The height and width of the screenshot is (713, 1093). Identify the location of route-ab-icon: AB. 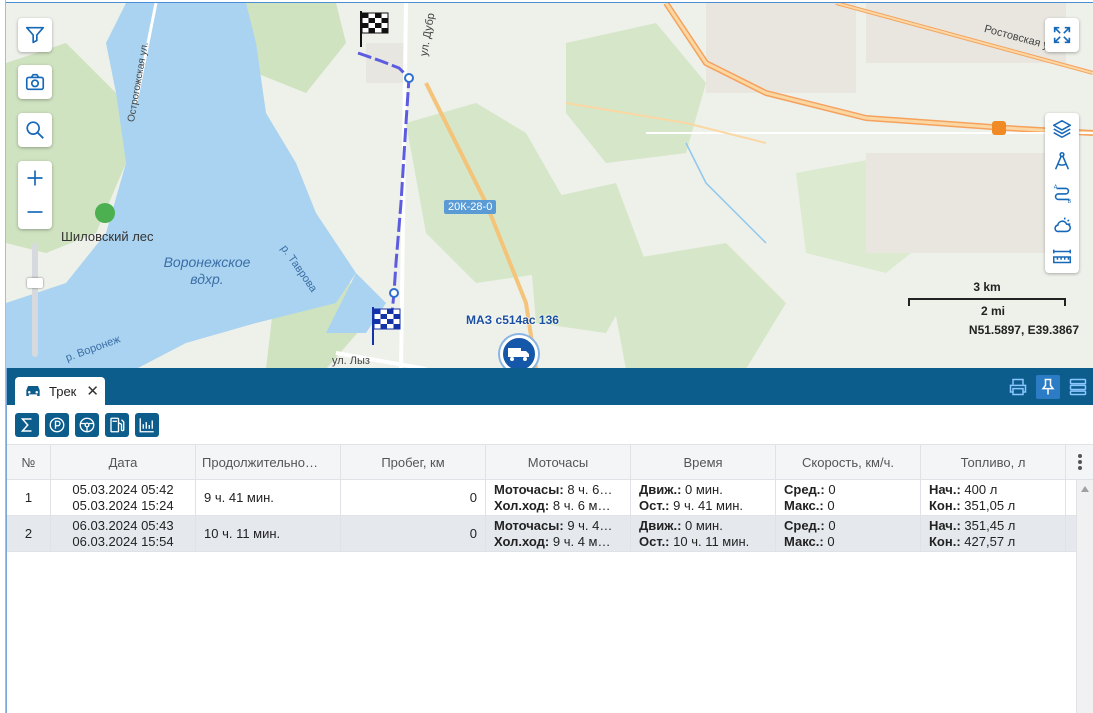
(1063, 194).